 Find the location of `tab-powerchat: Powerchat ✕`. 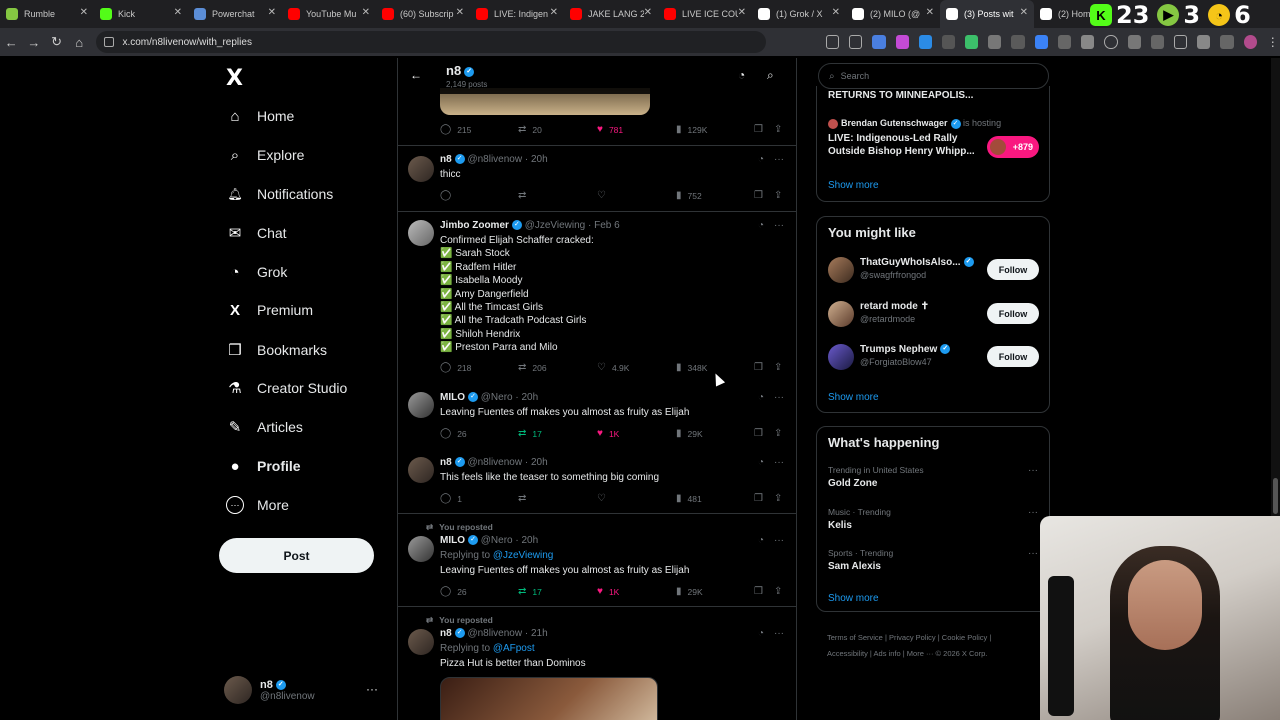

tab-powerchat: Powerchat ✕ is located at coordinates (235, 14).